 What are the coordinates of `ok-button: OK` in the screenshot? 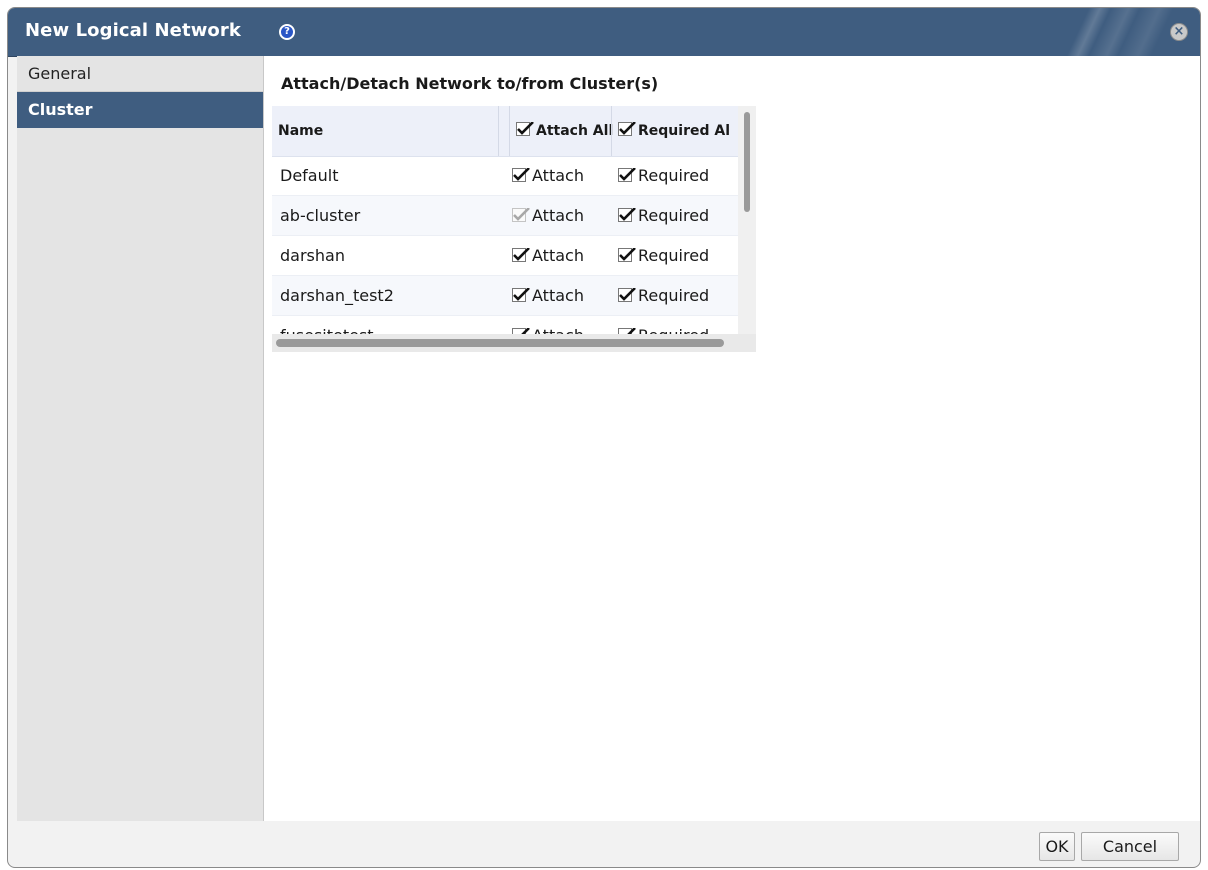 It's located at (1057, 846).